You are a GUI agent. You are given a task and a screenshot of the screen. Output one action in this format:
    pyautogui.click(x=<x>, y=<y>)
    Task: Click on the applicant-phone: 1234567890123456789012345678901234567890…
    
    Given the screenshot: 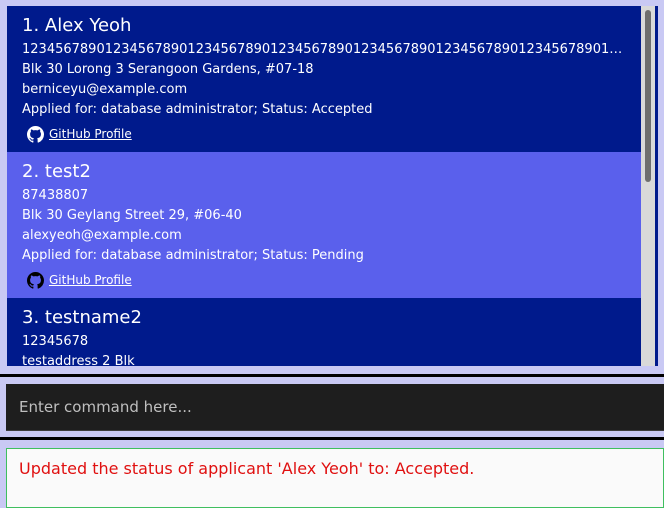 What is the action you would take?
    pyautogui.click(x=325, y=49)
    